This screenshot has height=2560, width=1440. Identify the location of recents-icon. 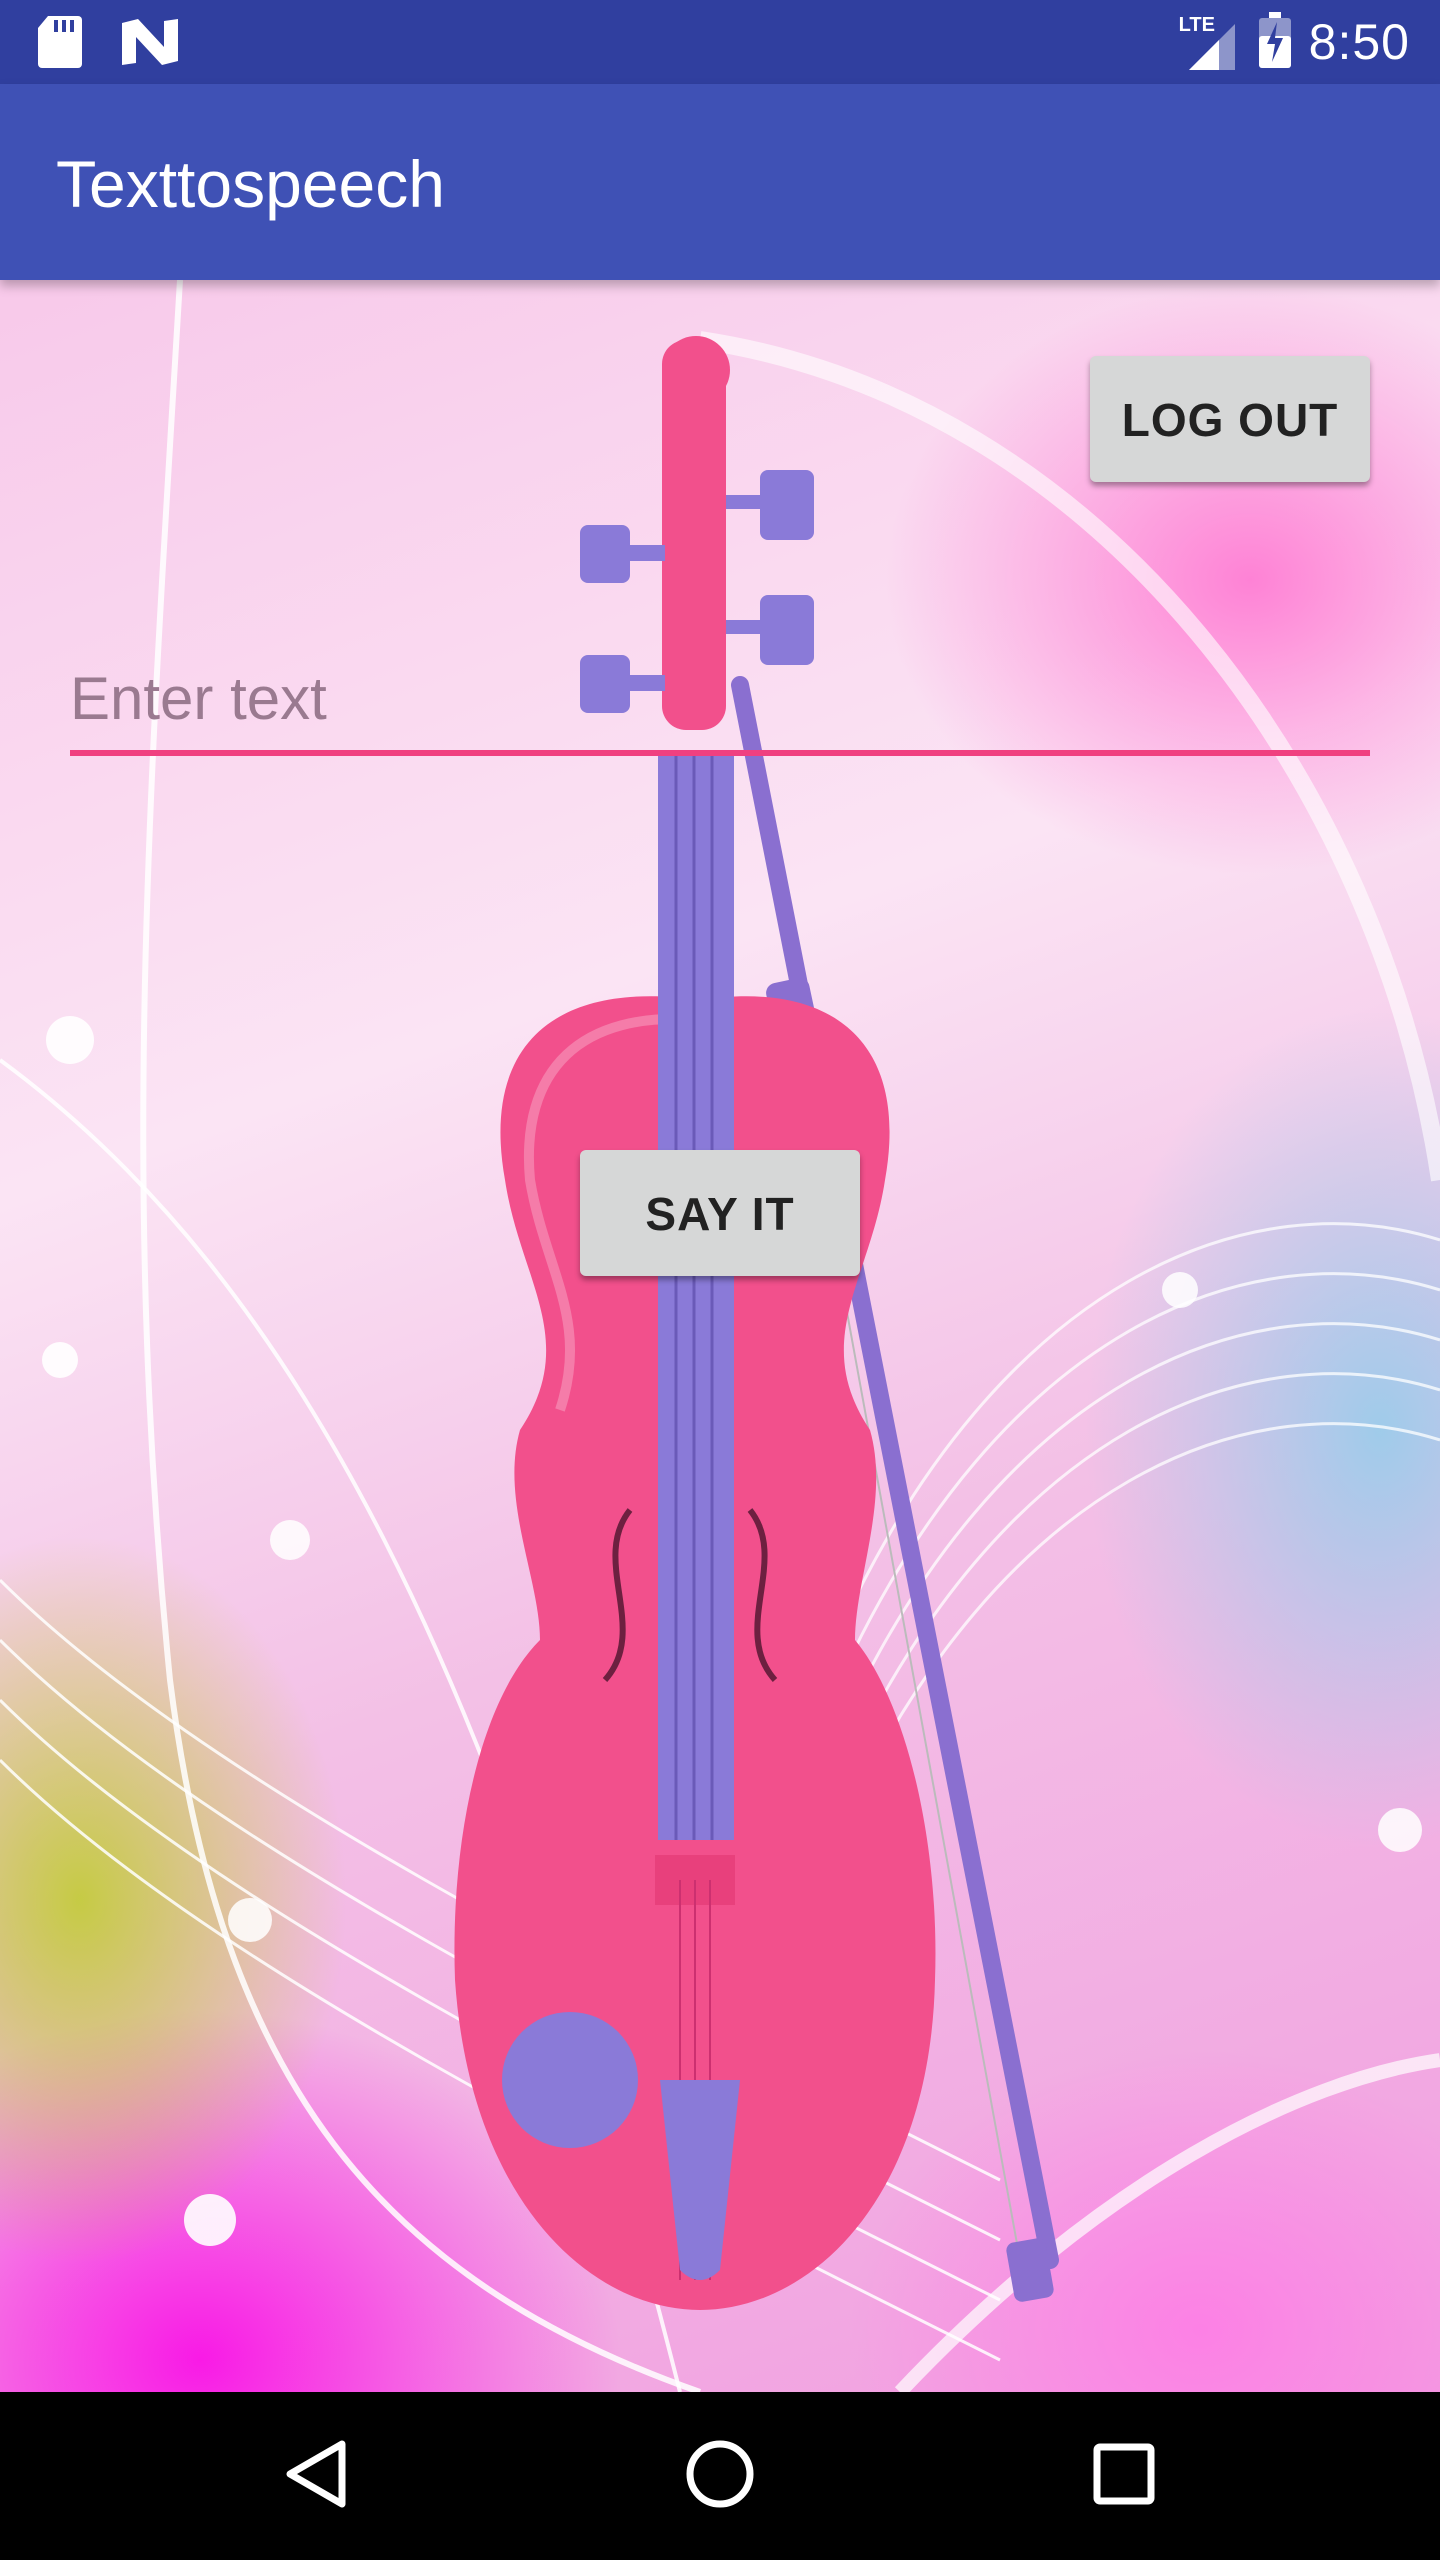
(1124, 2476).